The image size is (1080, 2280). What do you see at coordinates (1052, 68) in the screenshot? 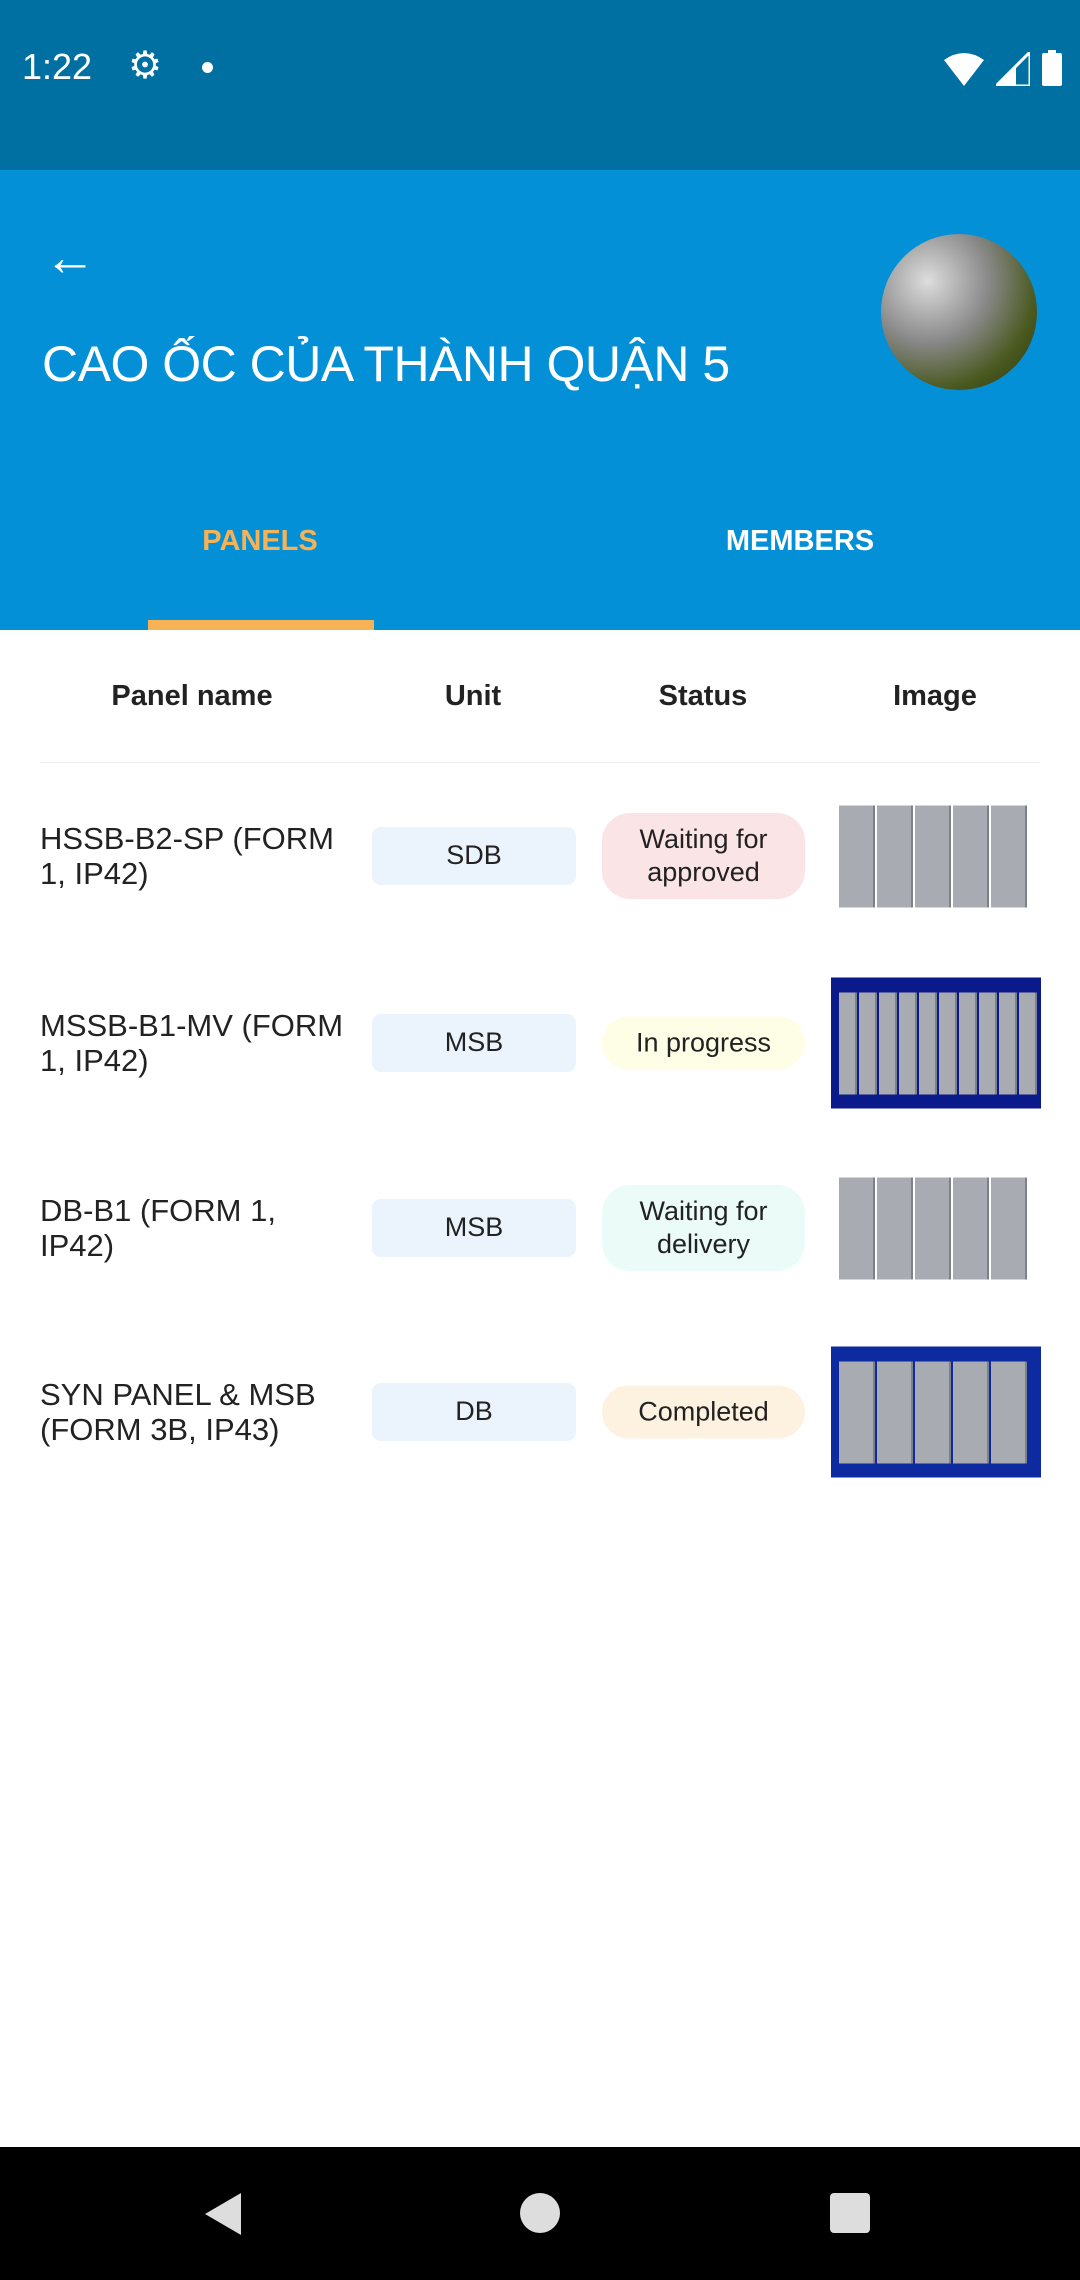
I see `battery-icon` at bounding box center [1052, 68].